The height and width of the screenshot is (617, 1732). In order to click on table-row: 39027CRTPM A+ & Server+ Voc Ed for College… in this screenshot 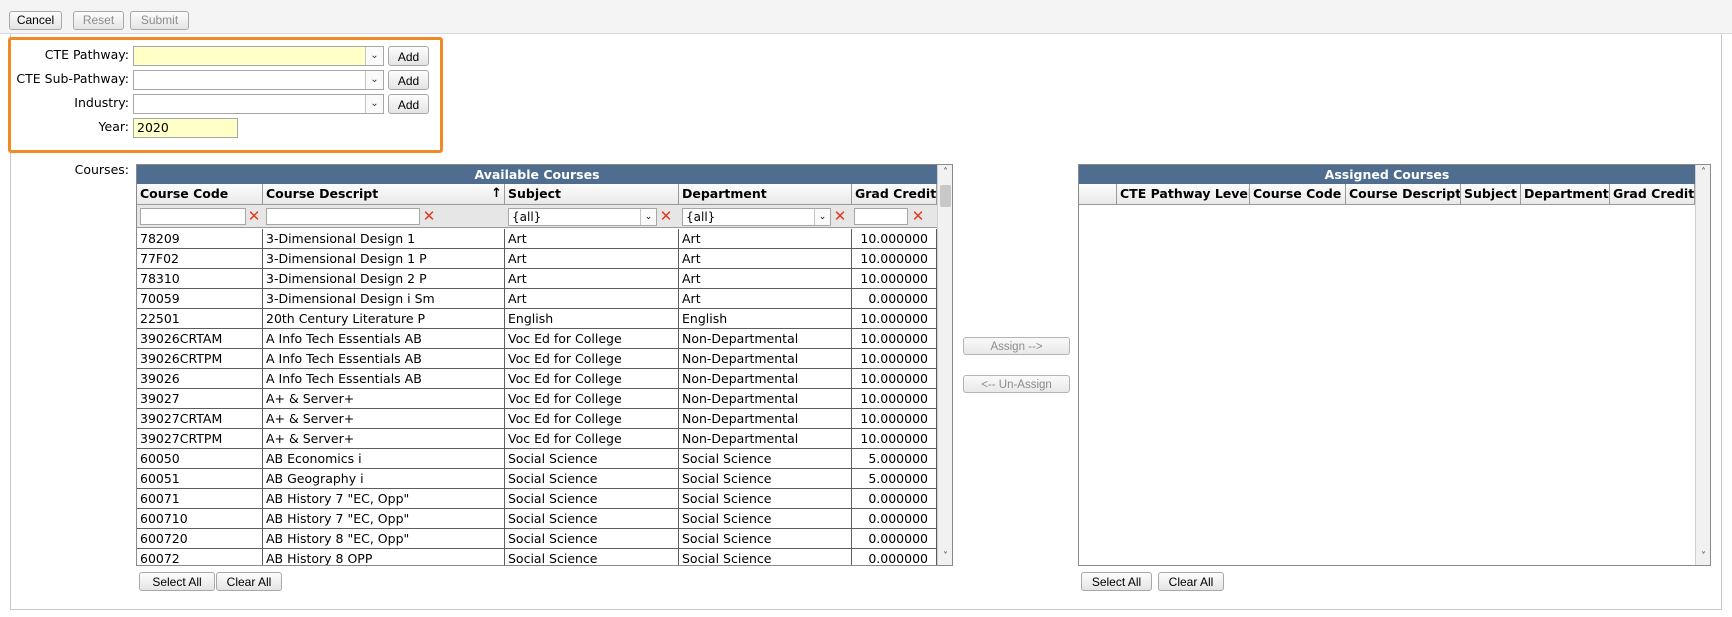, I will do `click(537, 439)`.